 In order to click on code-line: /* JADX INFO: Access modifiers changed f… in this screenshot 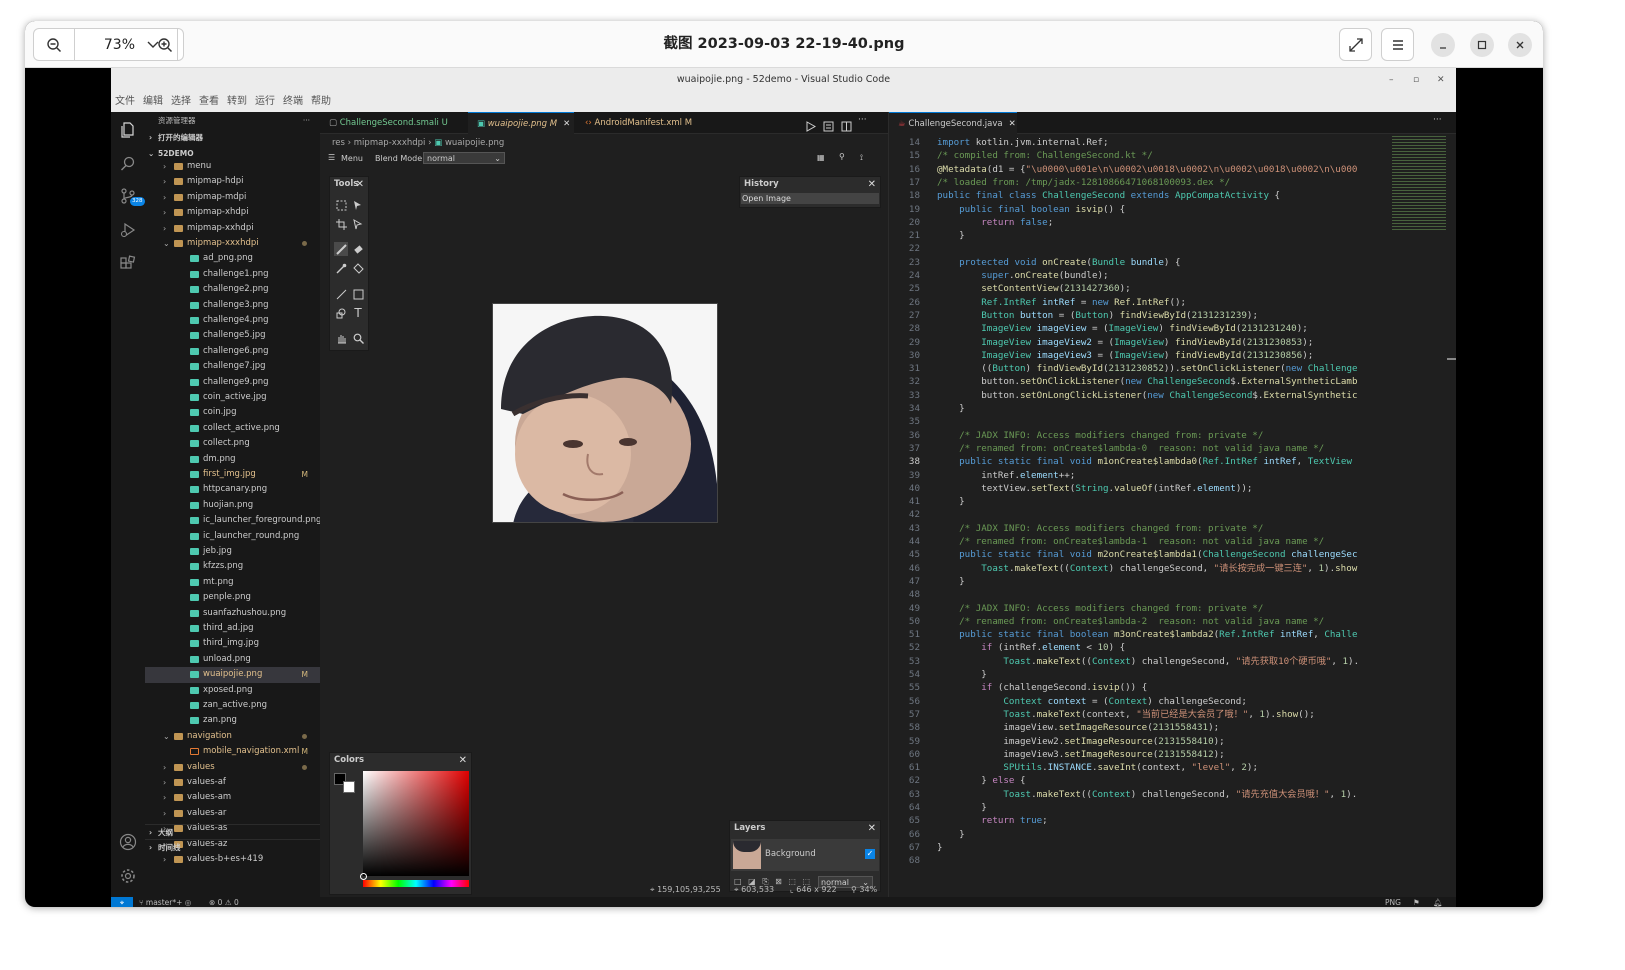, I will do `click(1100, 528)`.